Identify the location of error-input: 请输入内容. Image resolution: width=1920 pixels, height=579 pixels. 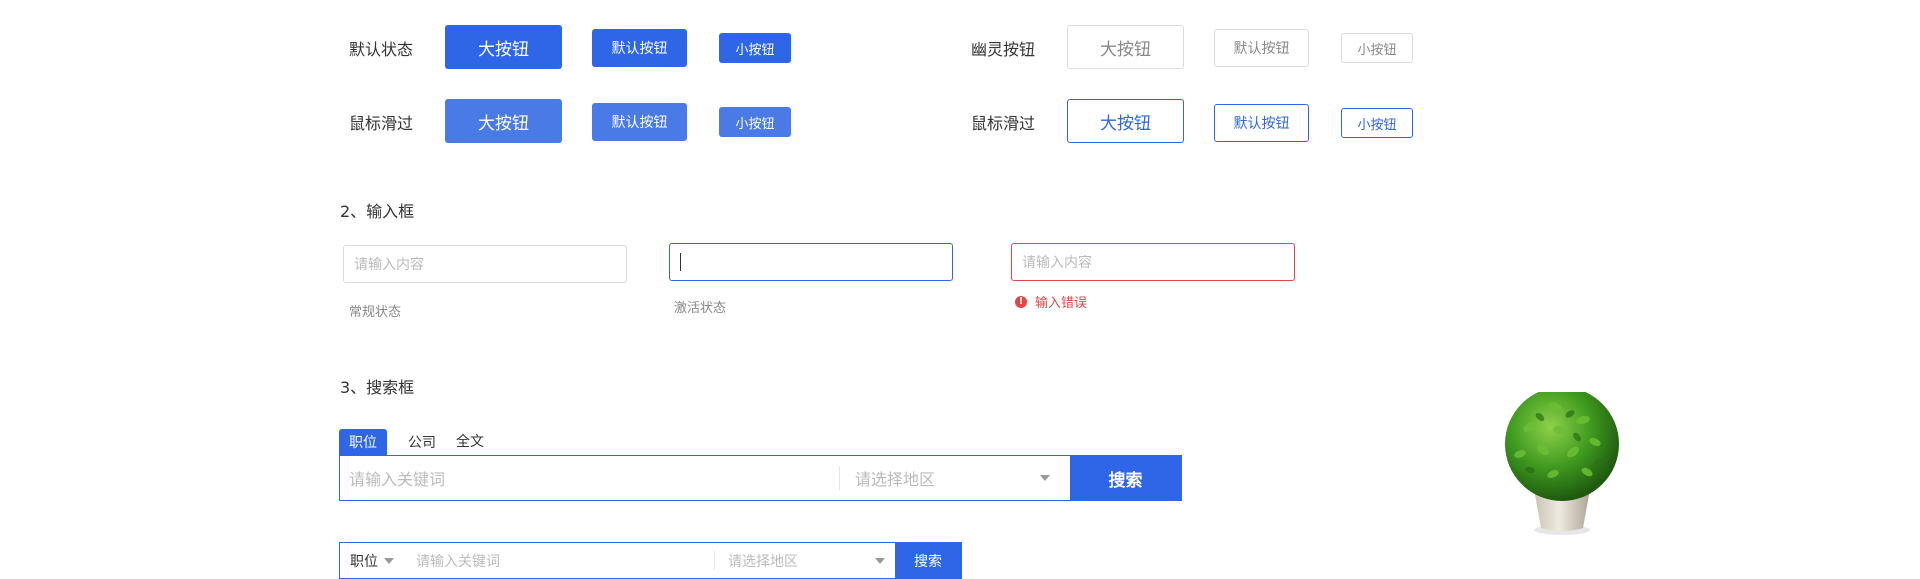
(1153, 262).